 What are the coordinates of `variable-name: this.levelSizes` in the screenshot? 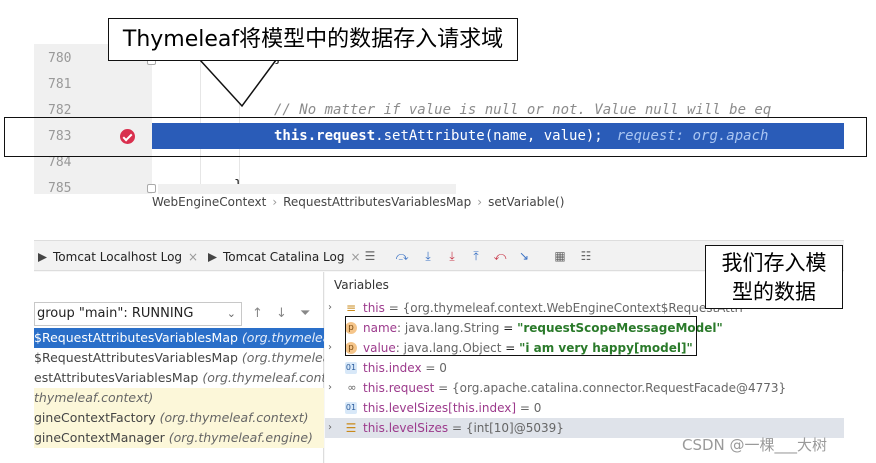 It's located at (406, 428).